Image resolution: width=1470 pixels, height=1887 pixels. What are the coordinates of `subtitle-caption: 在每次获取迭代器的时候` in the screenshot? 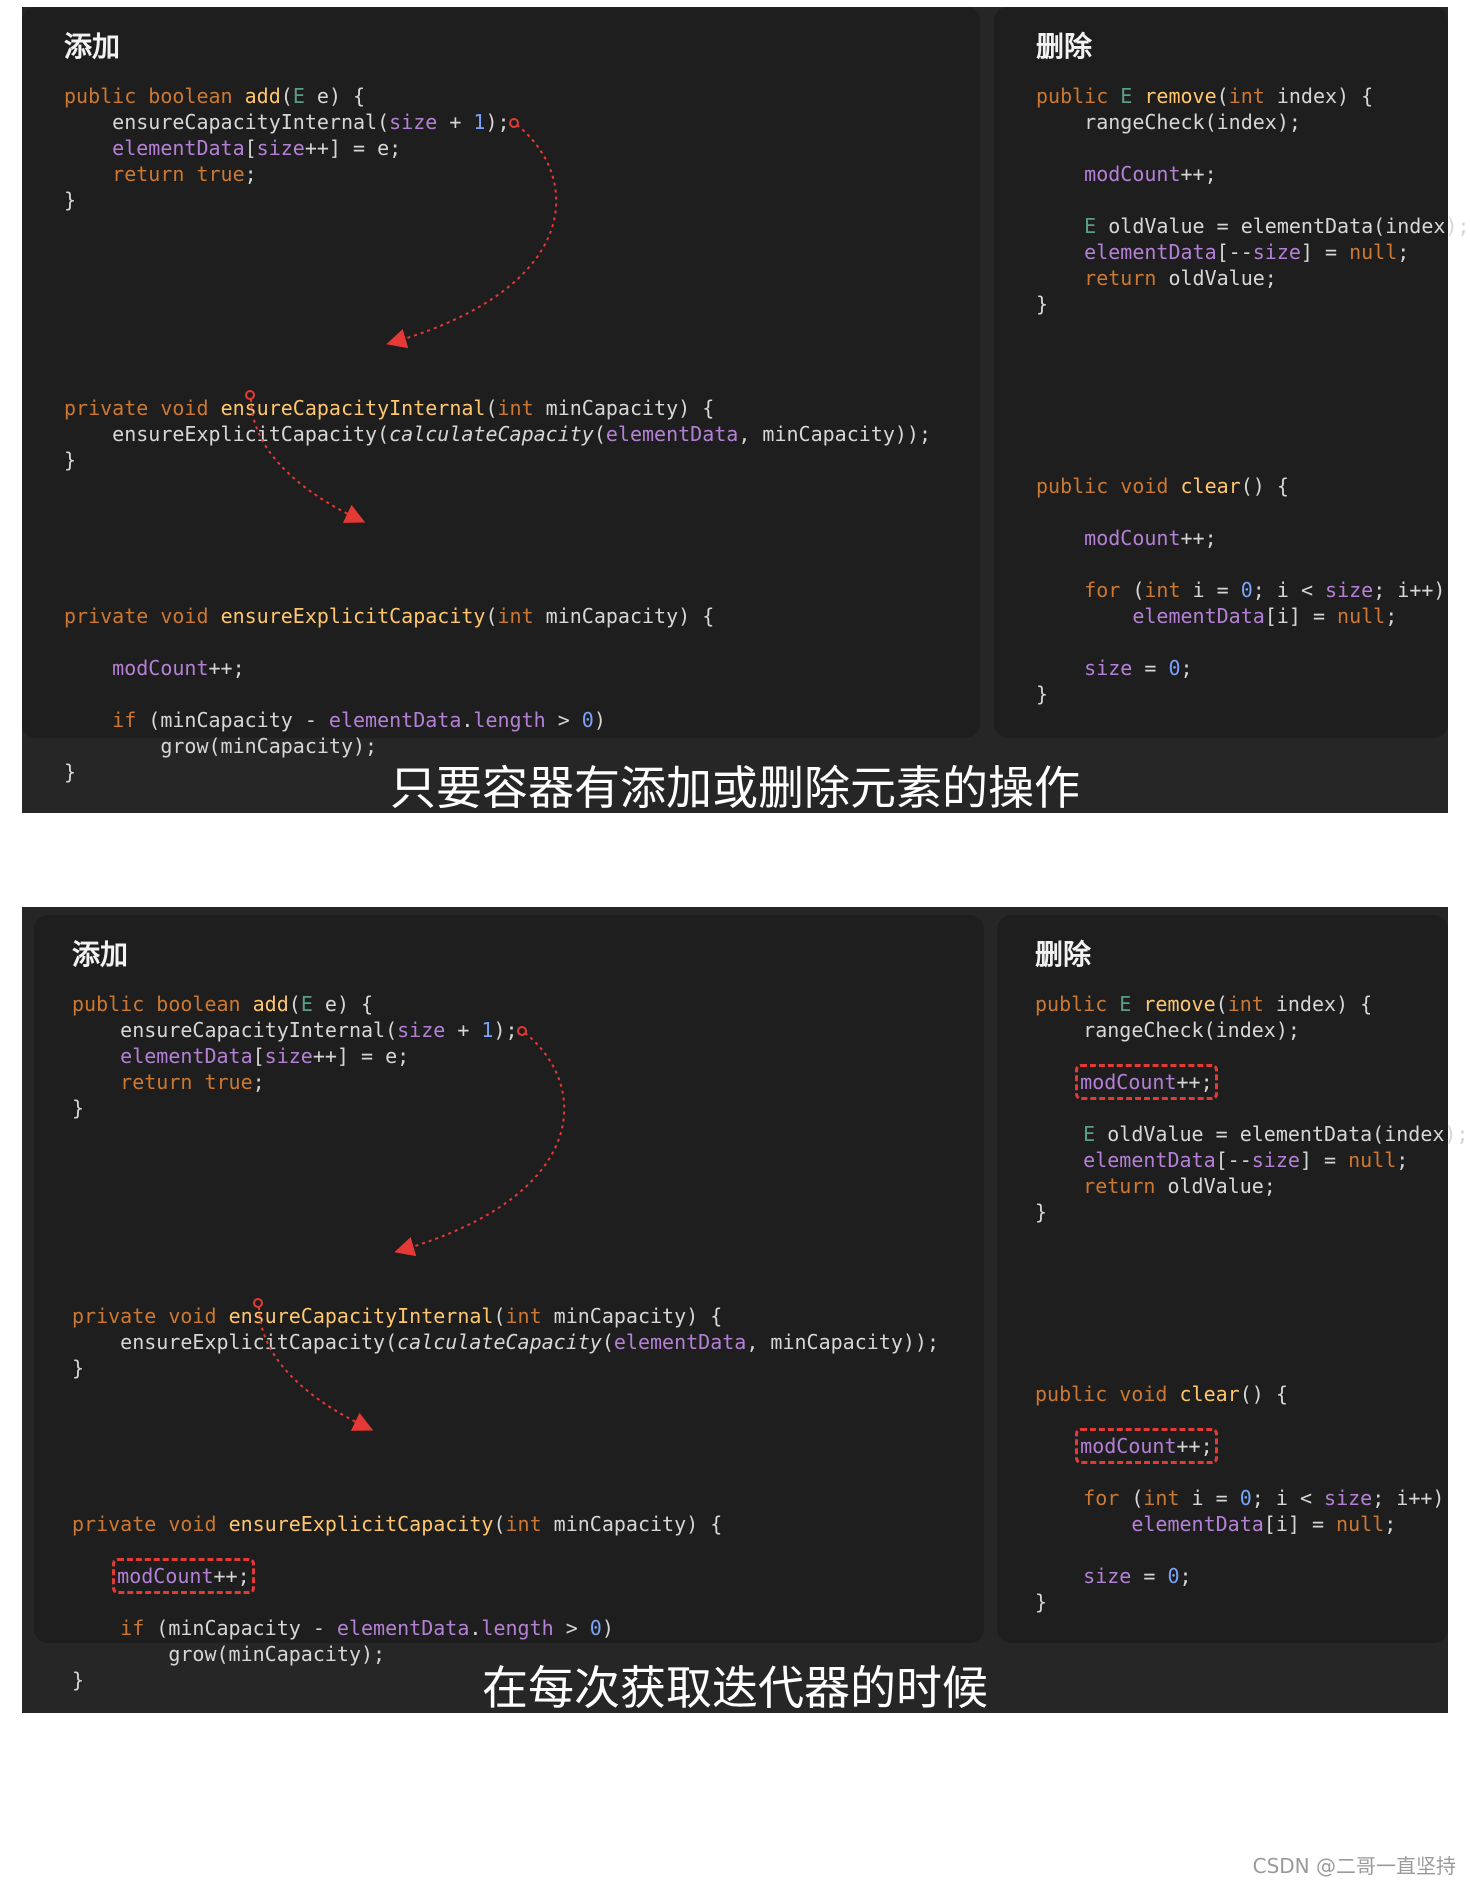 It's located at (735, 1688).